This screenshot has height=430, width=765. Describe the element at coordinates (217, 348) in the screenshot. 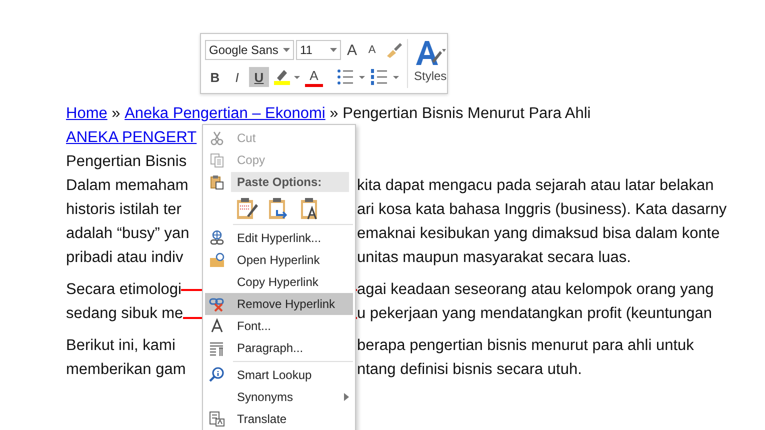

I see `paragraph-icon` at that location.